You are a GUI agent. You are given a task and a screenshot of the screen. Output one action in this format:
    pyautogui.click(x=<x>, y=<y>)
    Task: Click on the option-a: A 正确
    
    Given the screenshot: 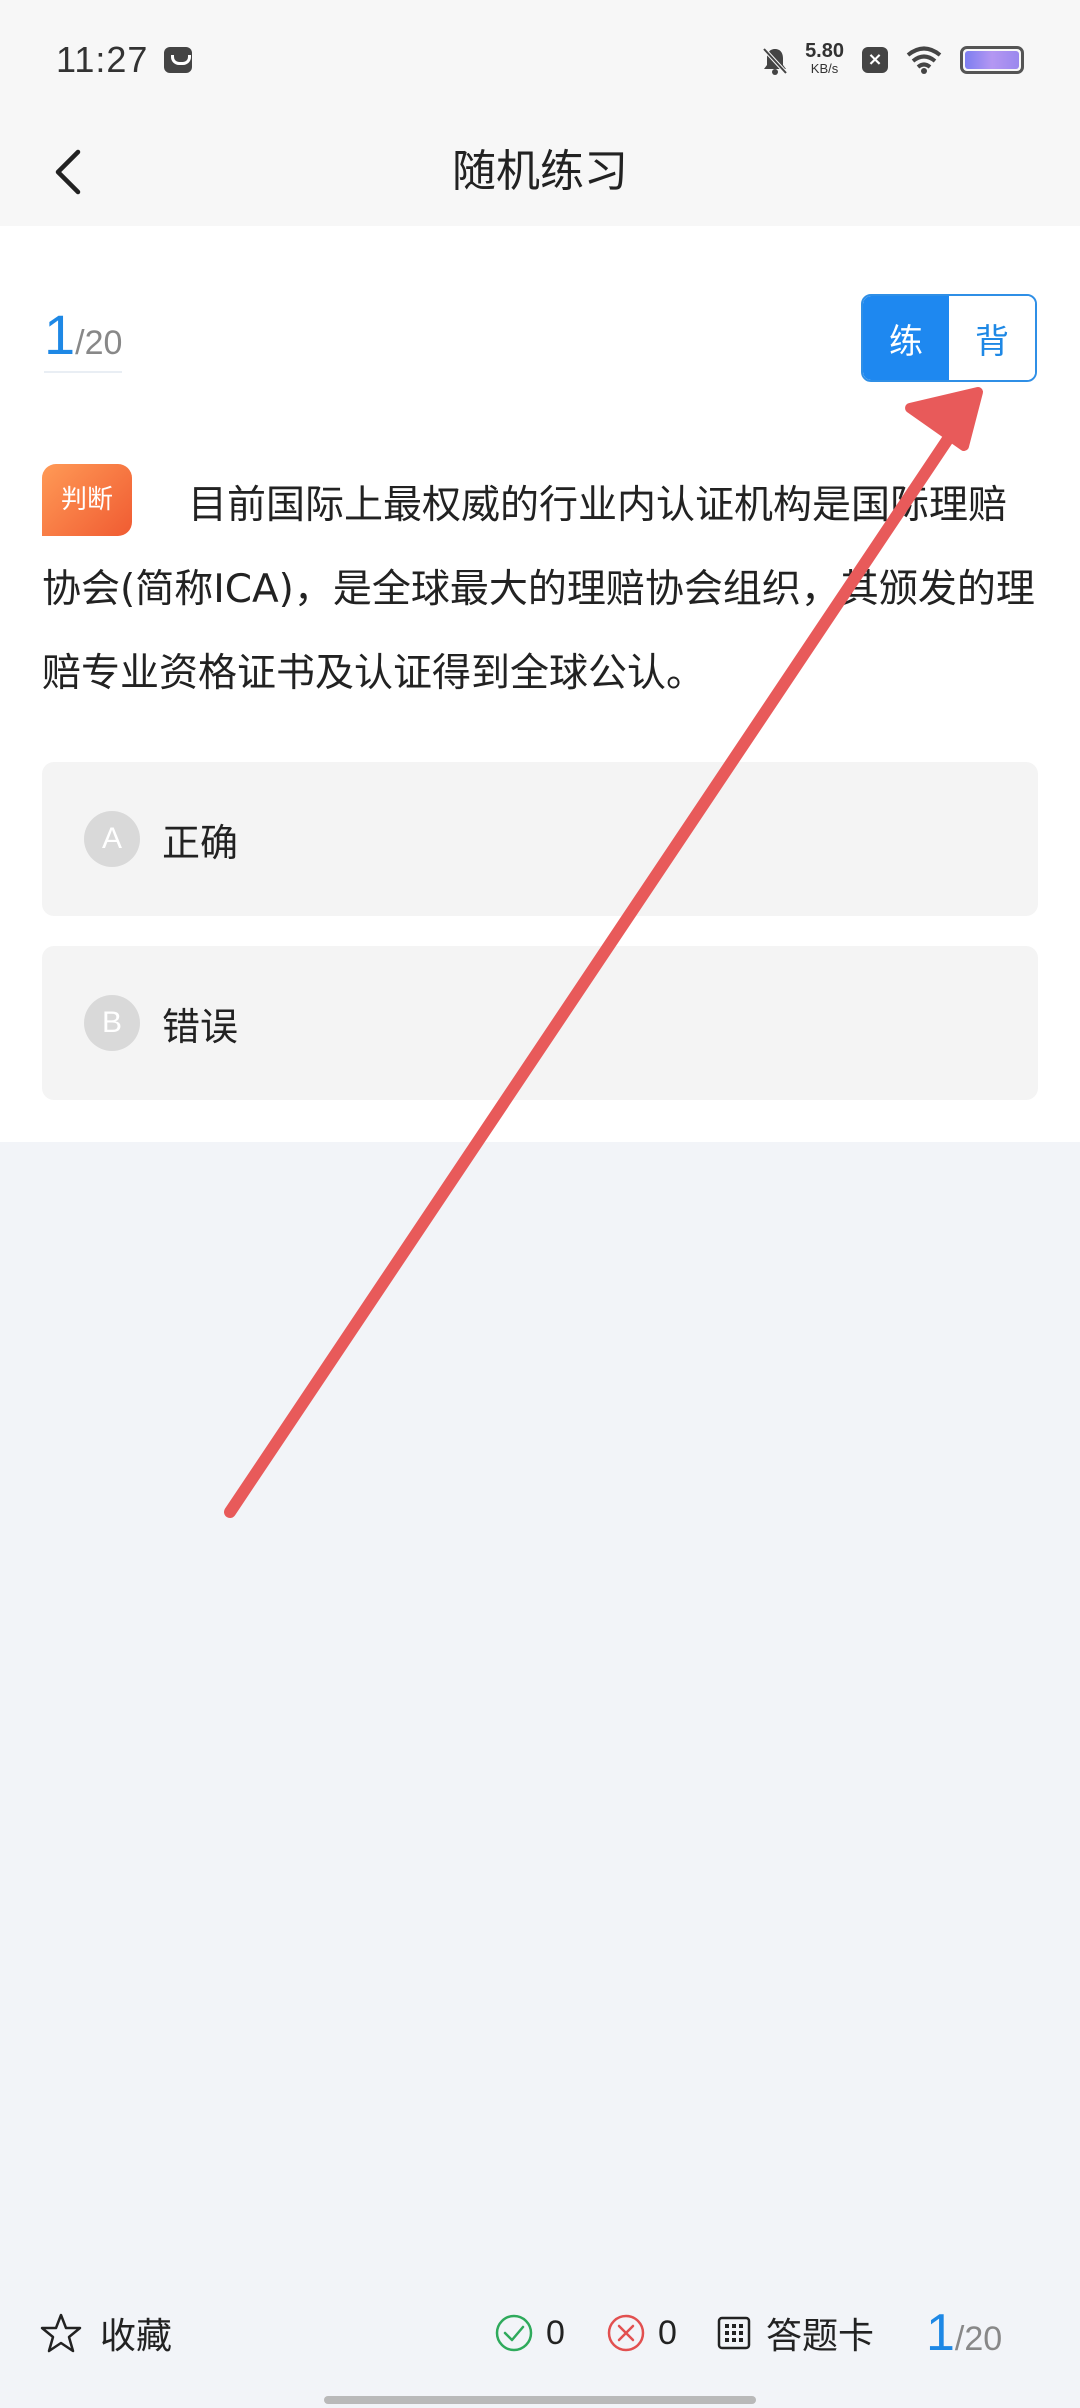 What is the action you would take?
    pyautogui.click(x=540, y=839)
    